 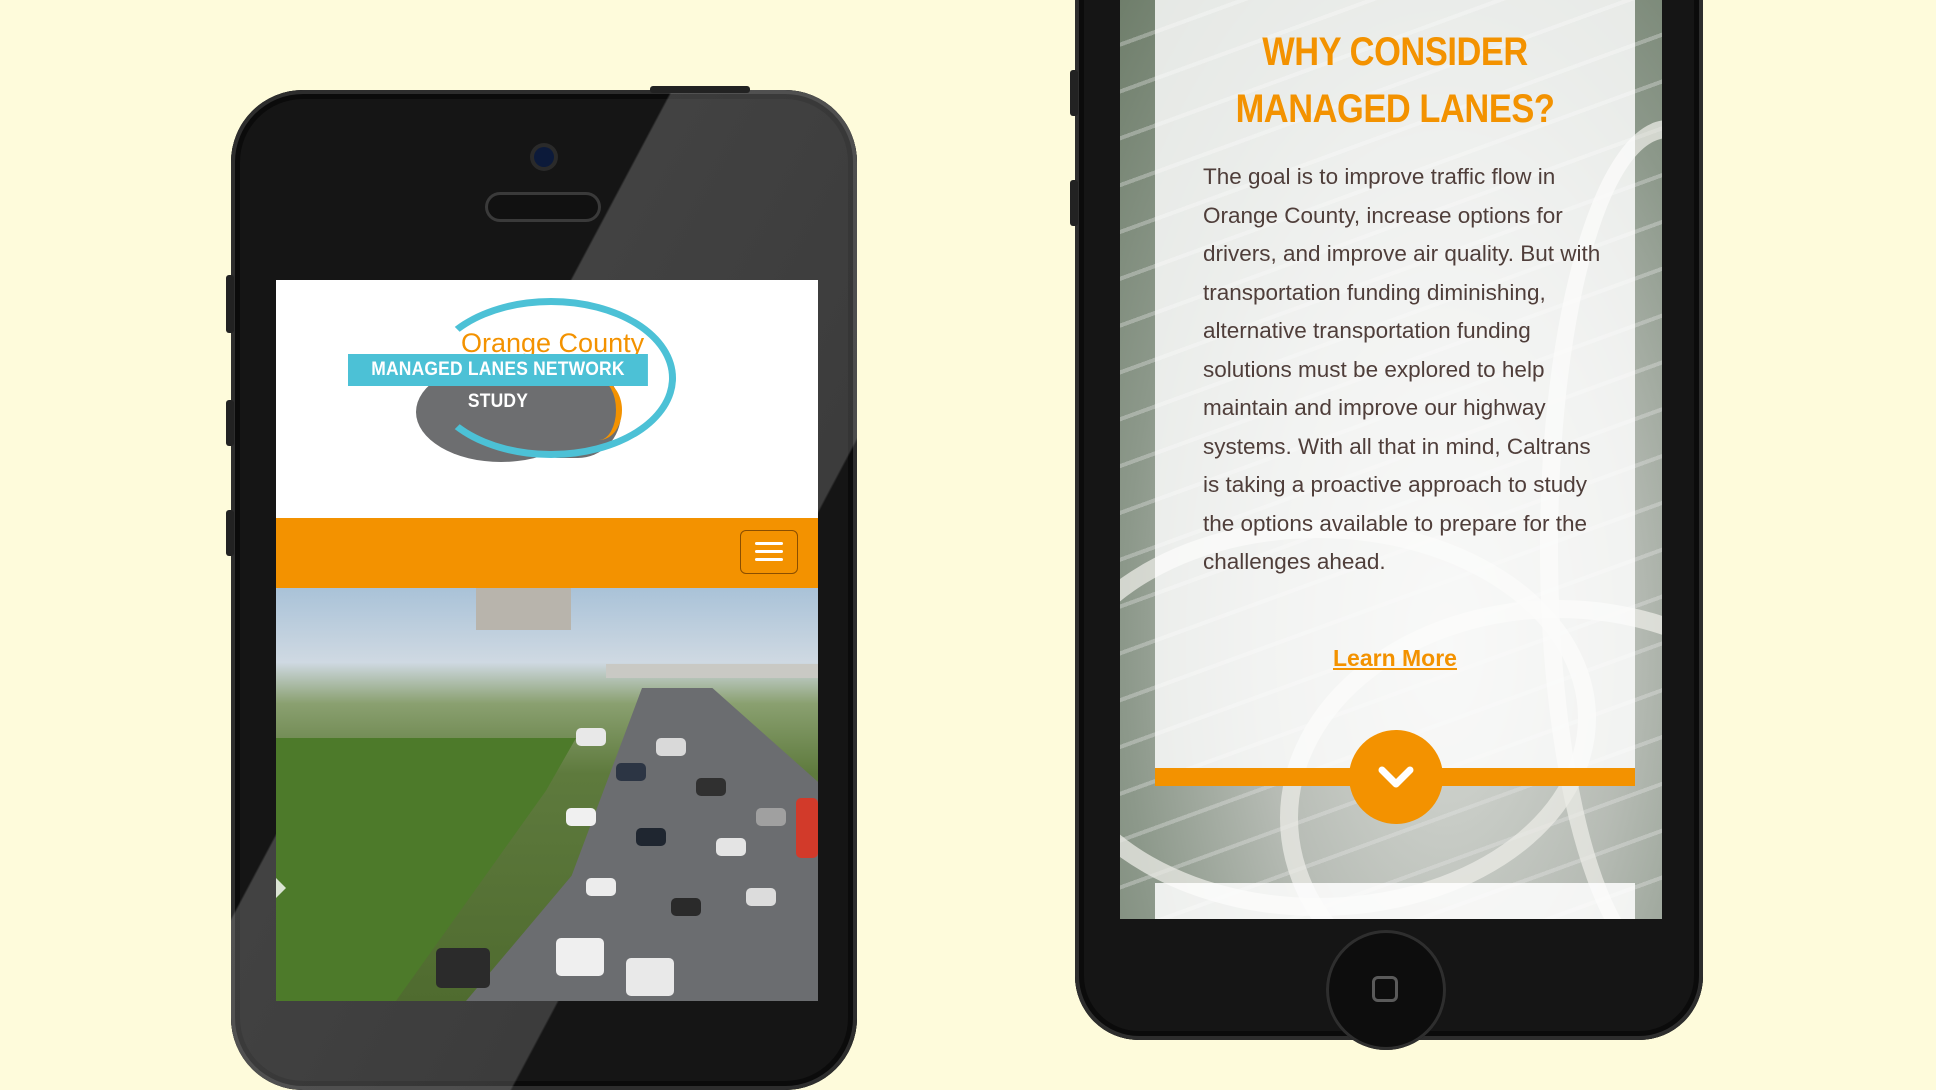 I want to click on hero-building, so click(x=523, y=609).